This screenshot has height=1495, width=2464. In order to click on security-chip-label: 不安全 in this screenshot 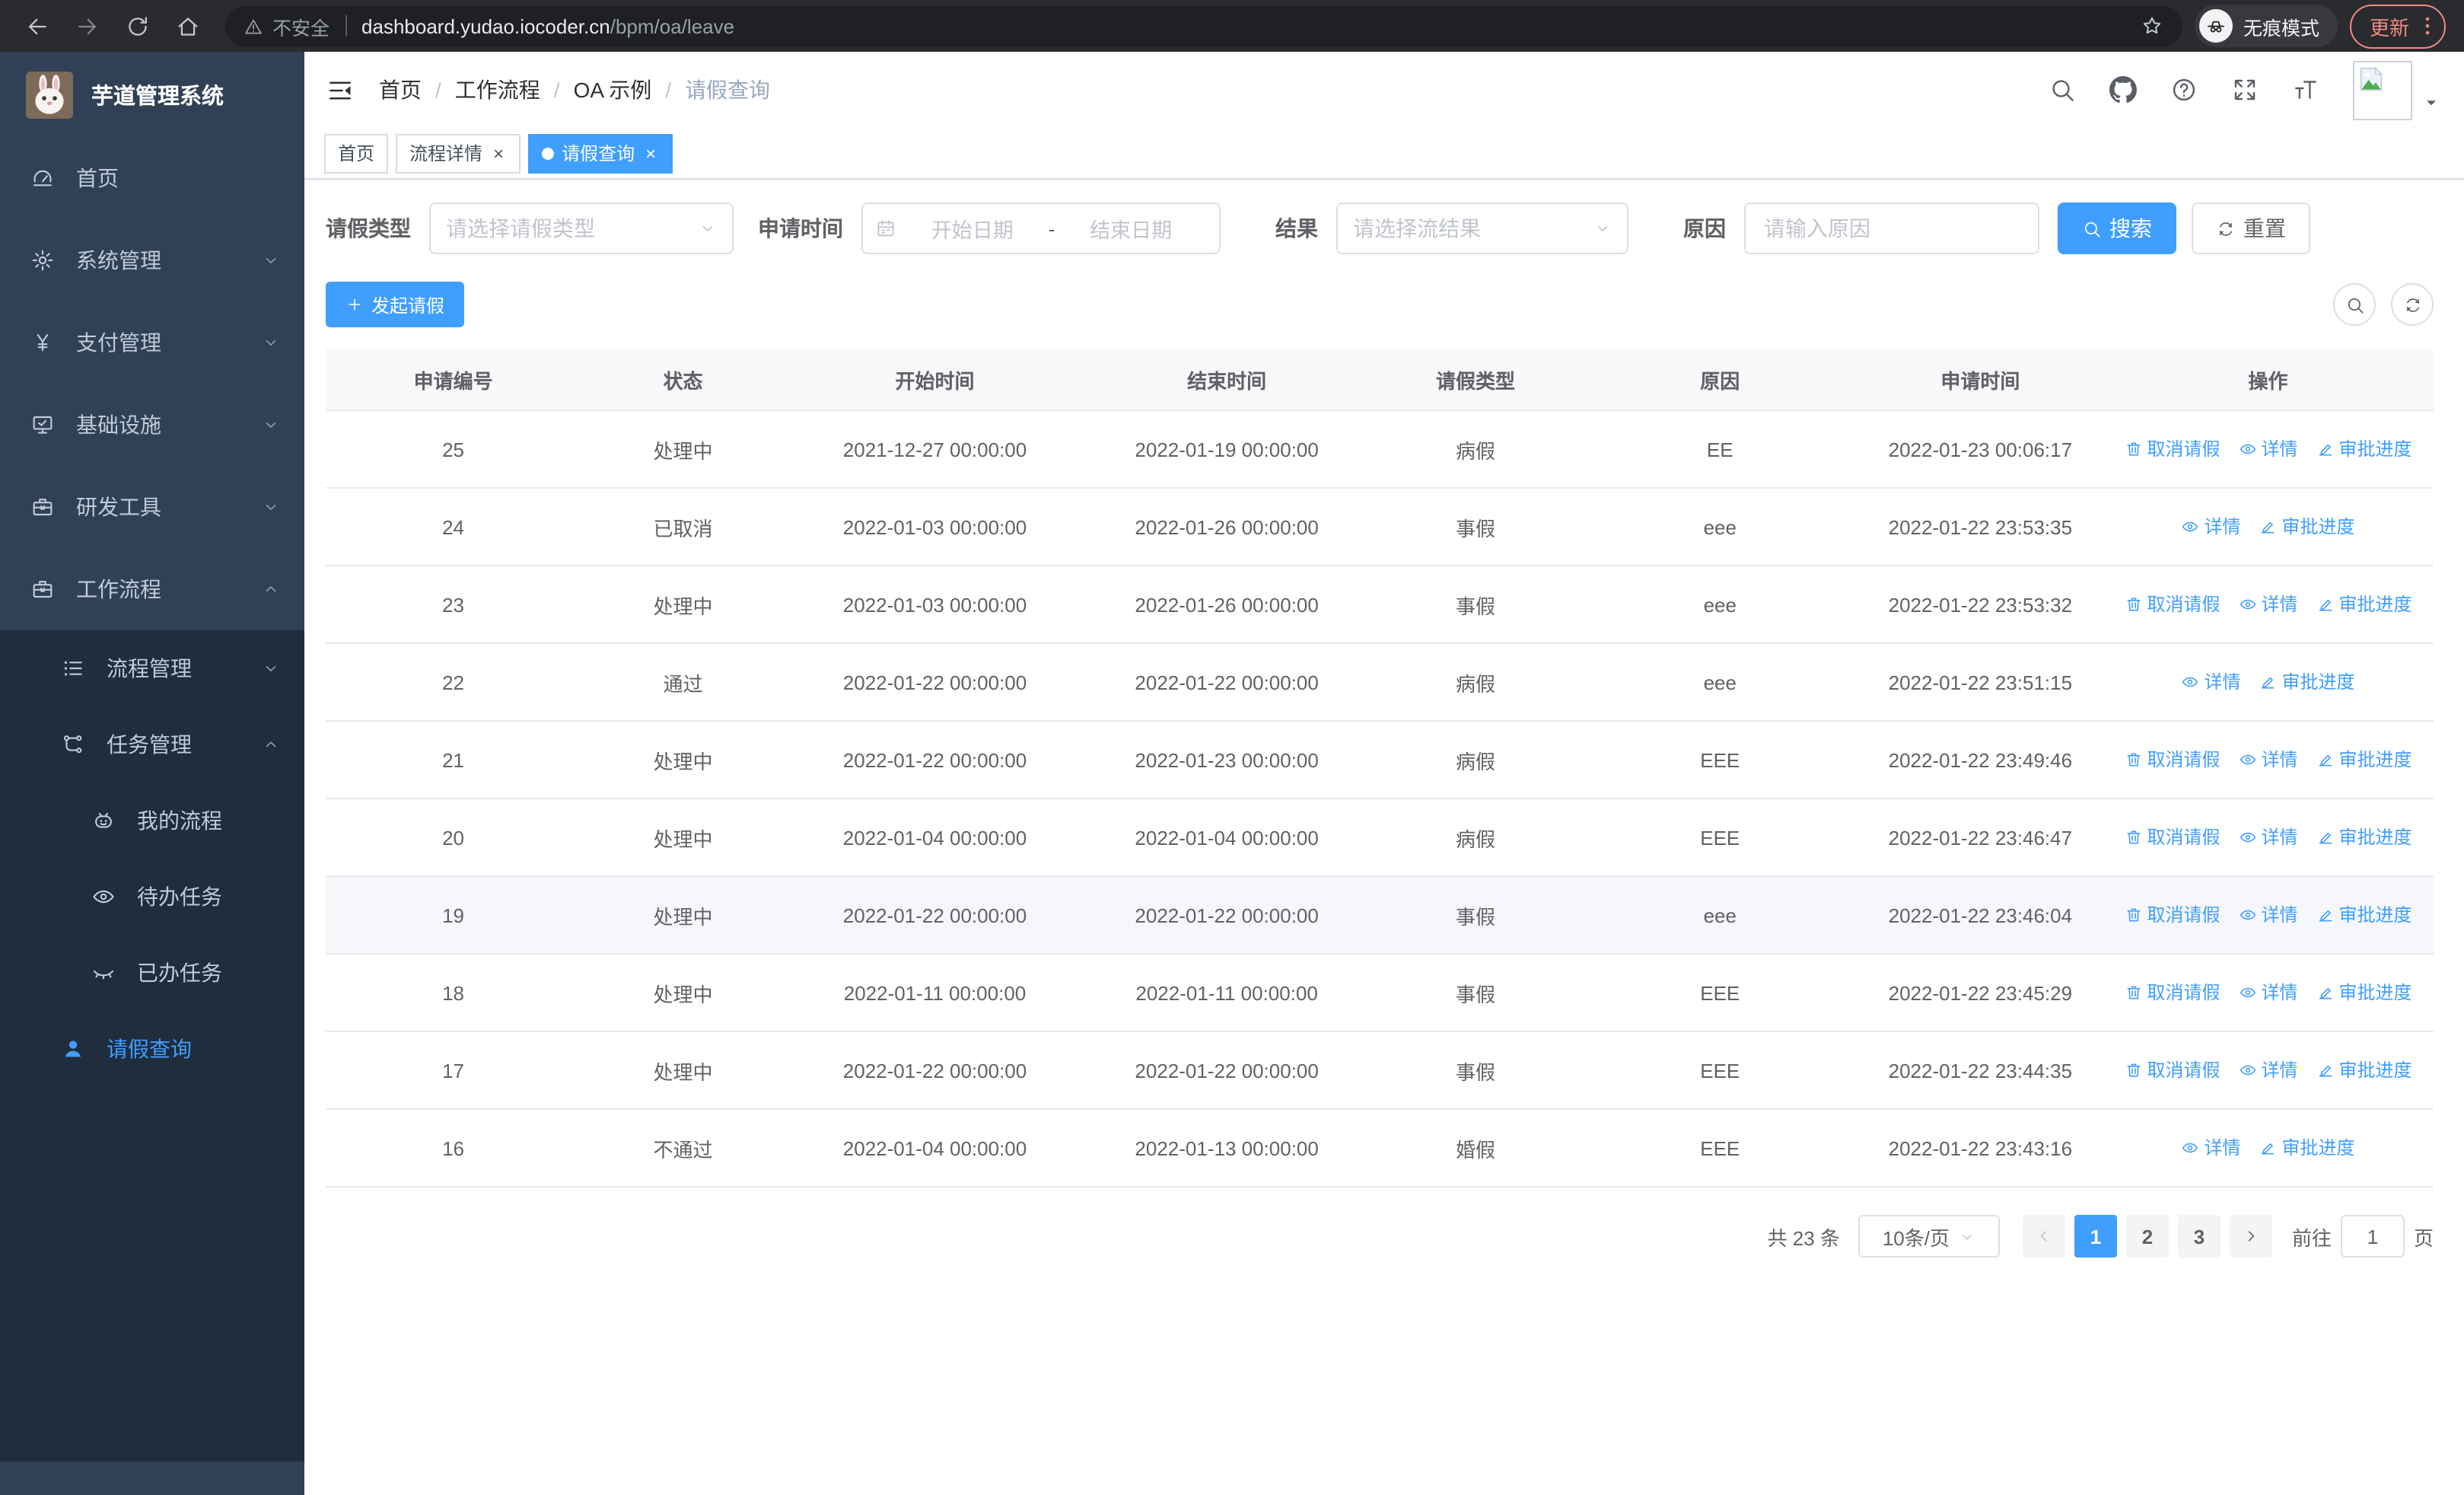, I will do `click(300, 26)`.